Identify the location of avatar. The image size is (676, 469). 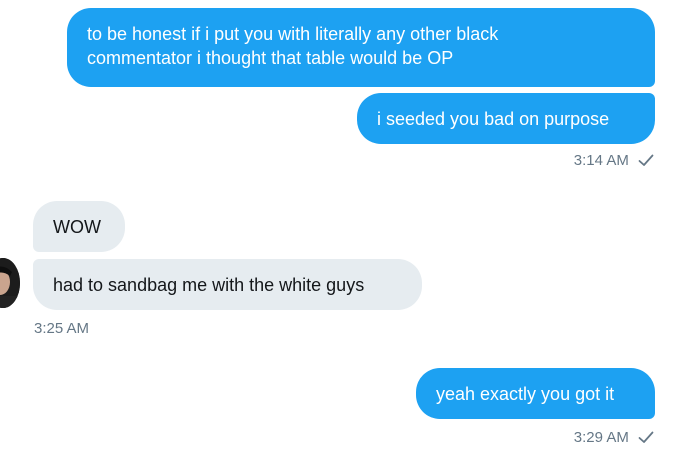
(10, 283).